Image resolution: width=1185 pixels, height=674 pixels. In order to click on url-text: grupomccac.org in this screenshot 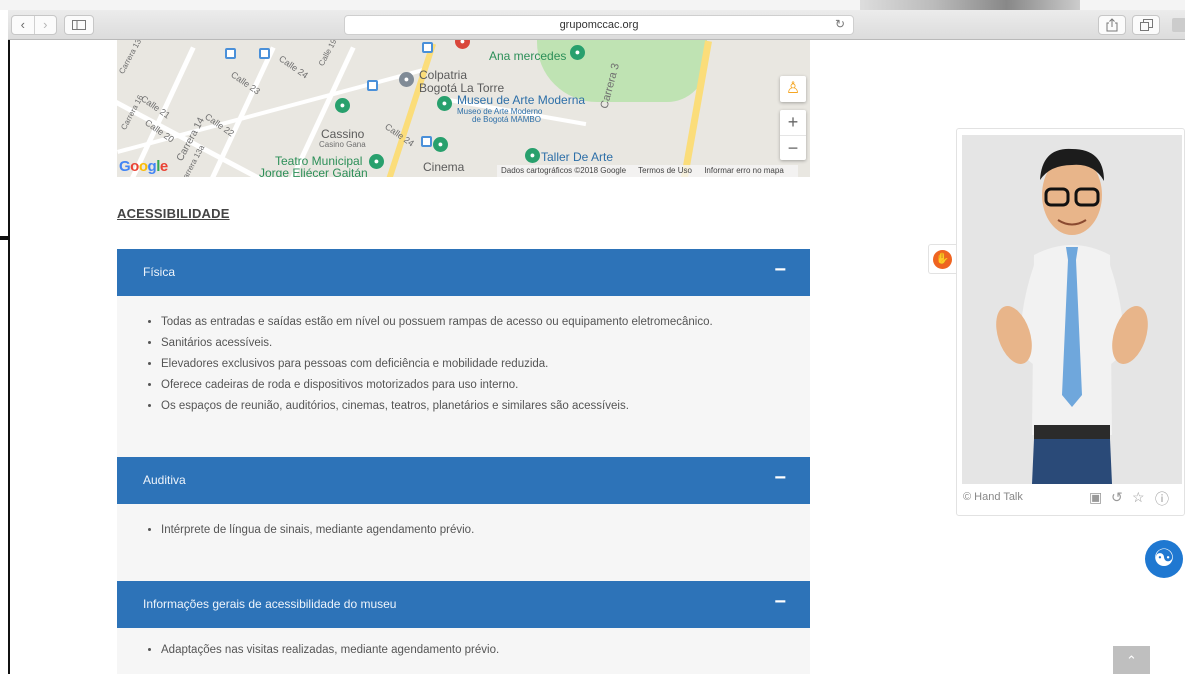, I will do `click(599, 25)`.